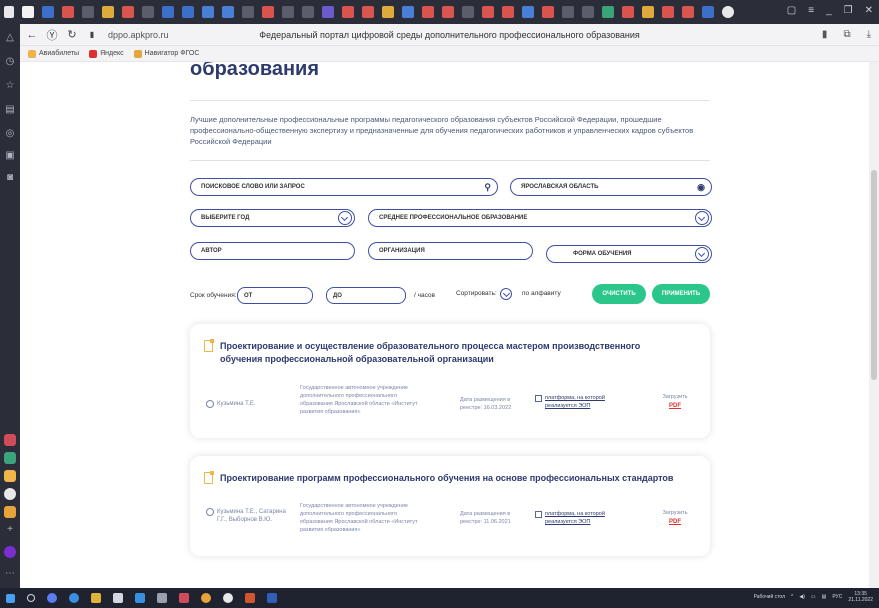 The height and width of the screenshot is (608, 879). What do you see at coordinates (848, 10) in the screenshot?
I see `restore-icon: ❐` at bounding box center [848, 10].